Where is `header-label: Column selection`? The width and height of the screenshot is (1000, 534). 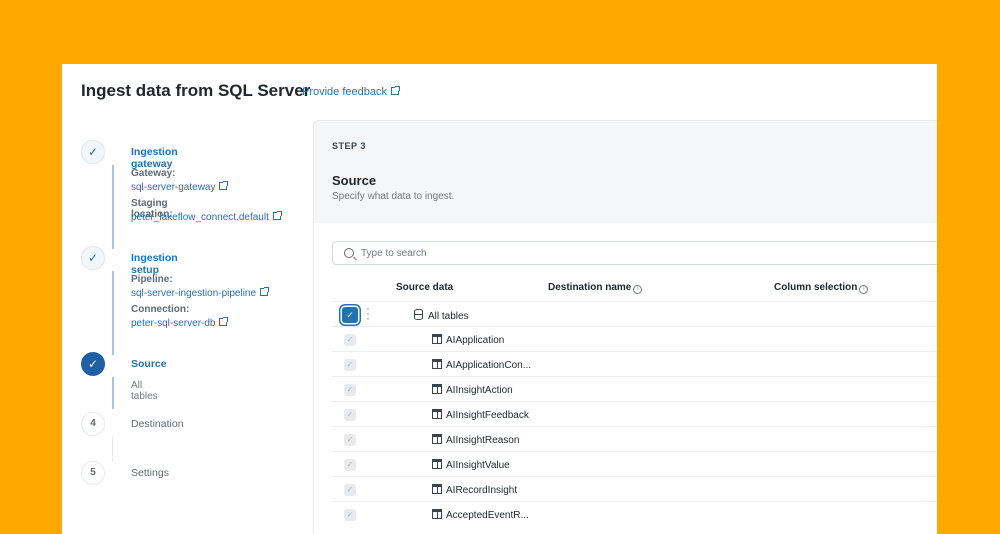
header-label: Column selection is located at coordinates (816, 287).